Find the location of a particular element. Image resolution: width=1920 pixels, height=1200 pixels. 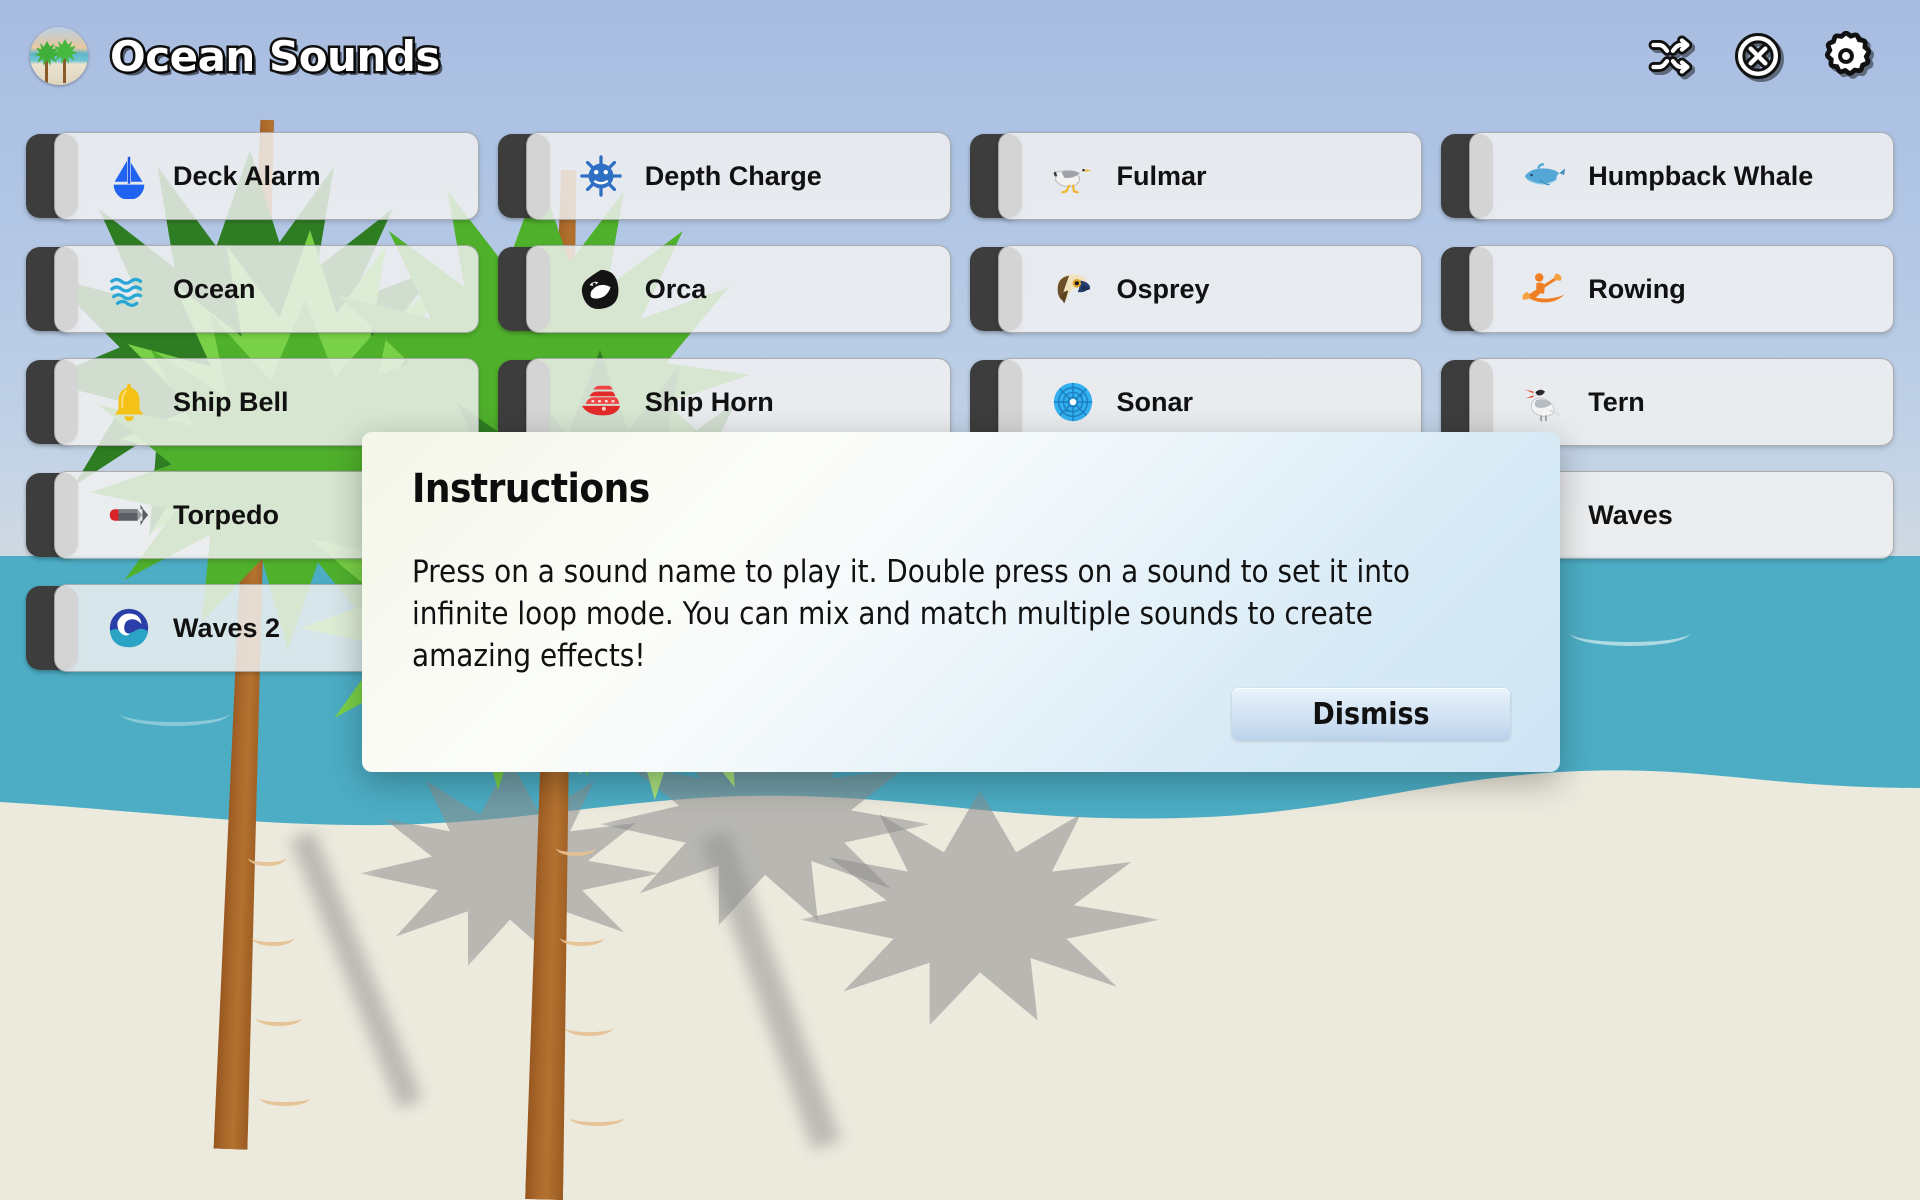

sound-button-body: Rowing is located at coordinates (1681, 289).